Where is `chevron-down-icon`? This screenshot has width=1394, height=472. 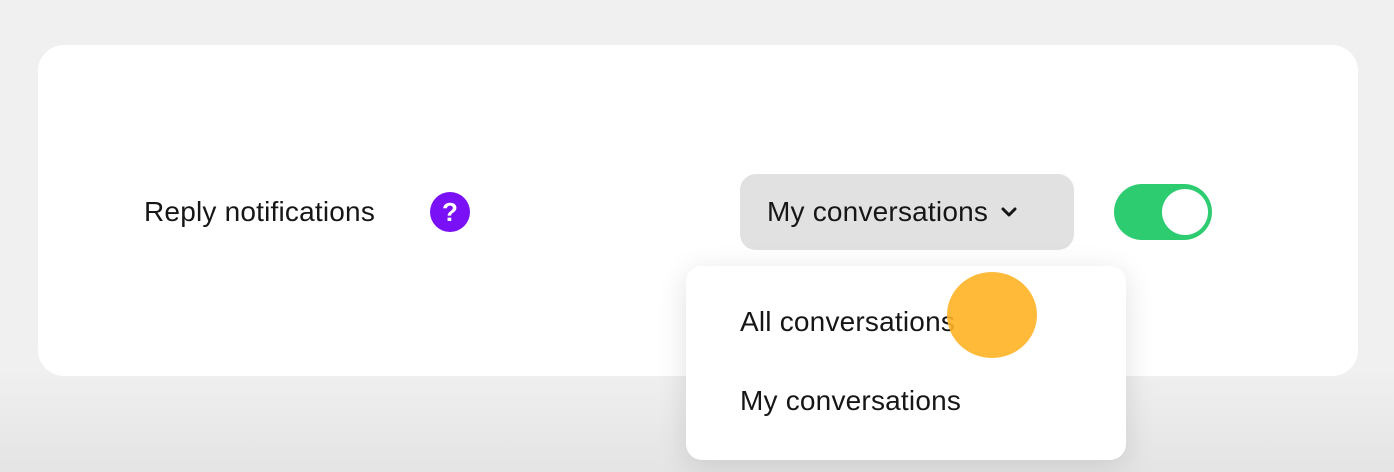
chevron-down-icon is located at coordinates (1009, 212).